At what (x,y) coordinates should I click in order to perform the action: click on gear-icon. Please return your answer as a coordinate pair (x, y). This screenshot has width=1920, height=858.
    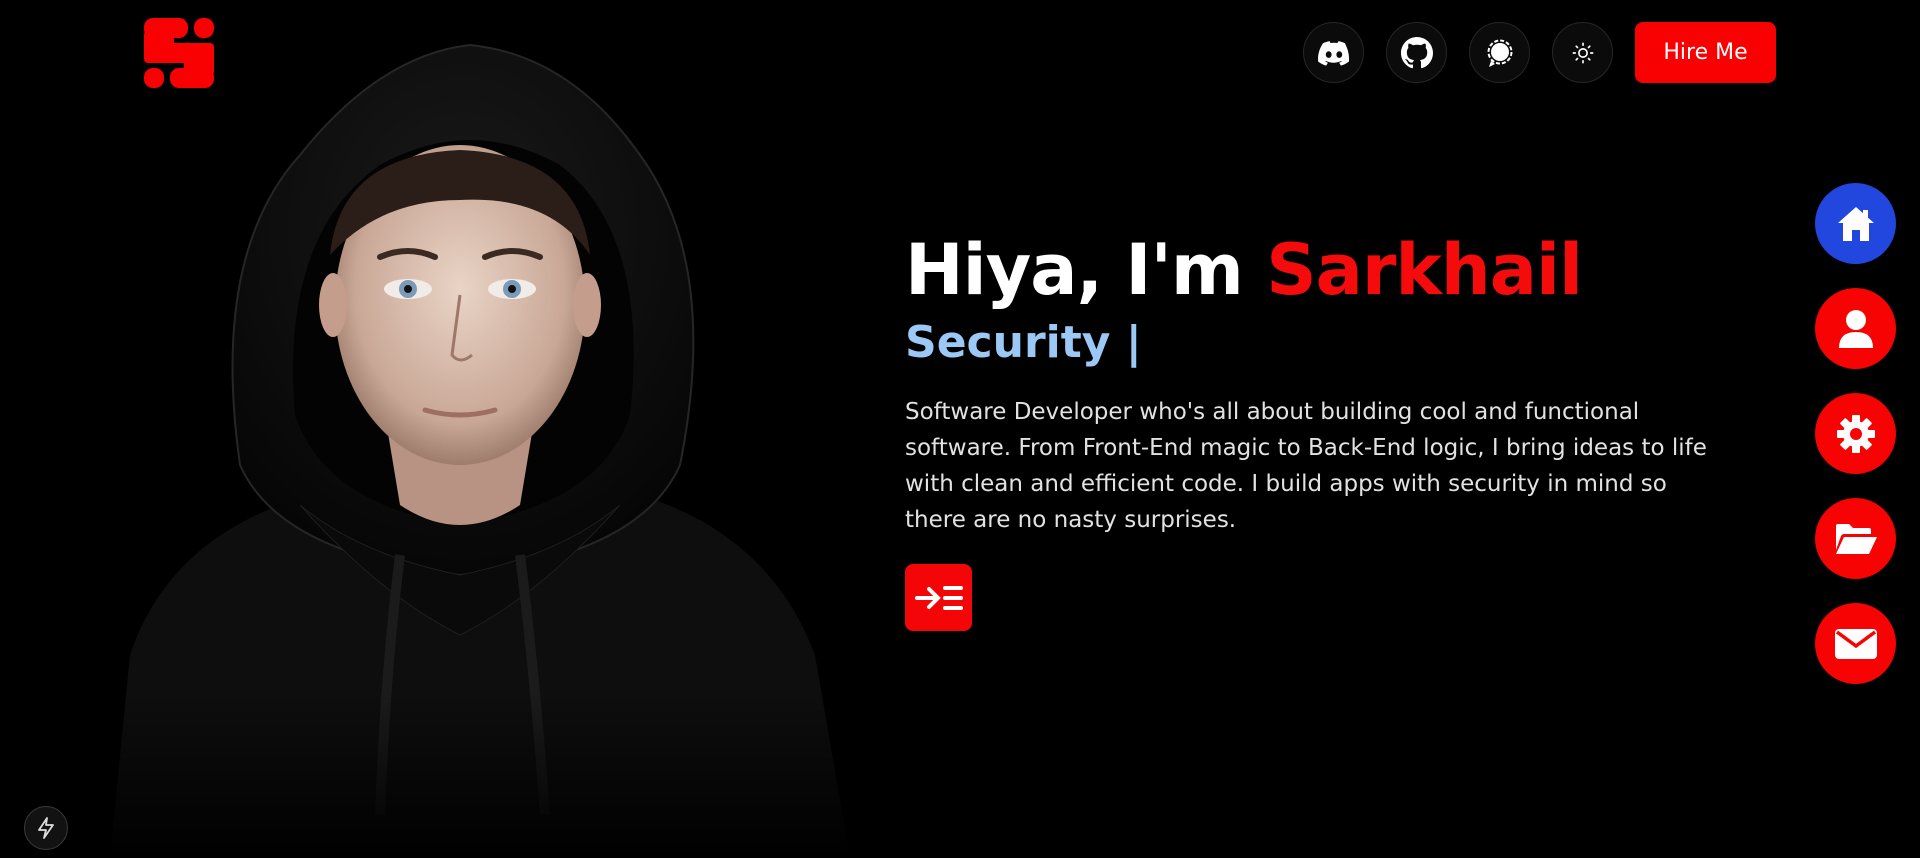
    Looking at the image, I should click on (1855, 433).